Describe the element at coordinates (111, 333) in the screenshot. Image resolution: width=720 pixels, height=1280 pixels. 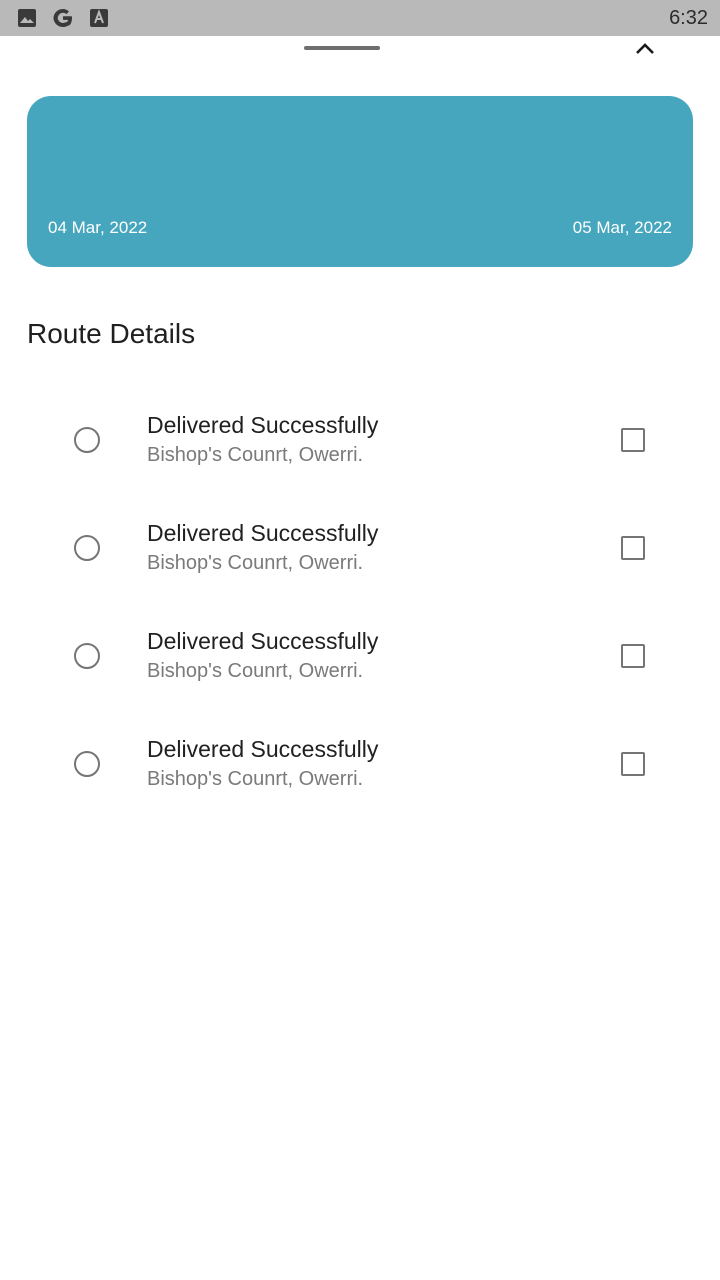
I see `section-title: Route Details` at that location.